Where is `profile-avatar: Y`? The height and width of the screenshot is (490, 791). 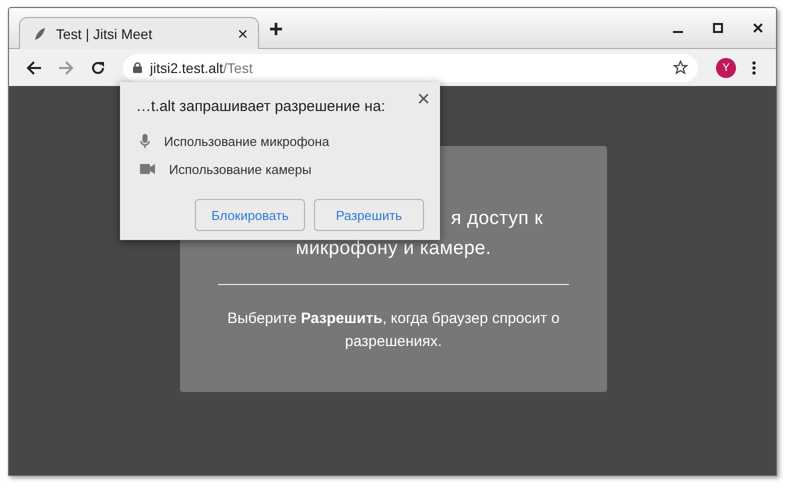 profile-avatar: Y is located at coordinates (726, 68).